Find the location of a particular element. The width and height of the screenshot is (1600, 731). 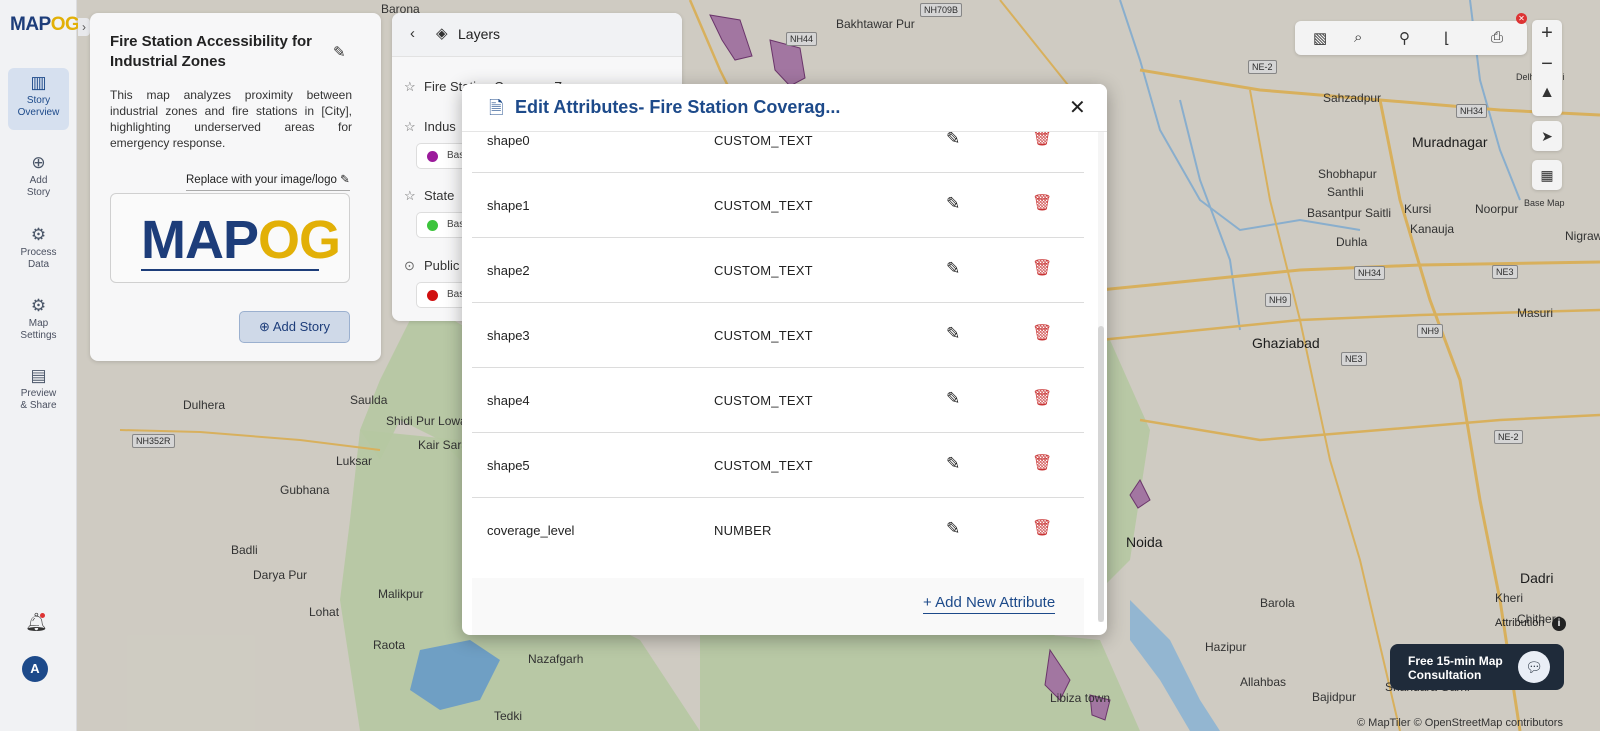

base-map-icon: ▦ is located at coordinates (1547, 175).